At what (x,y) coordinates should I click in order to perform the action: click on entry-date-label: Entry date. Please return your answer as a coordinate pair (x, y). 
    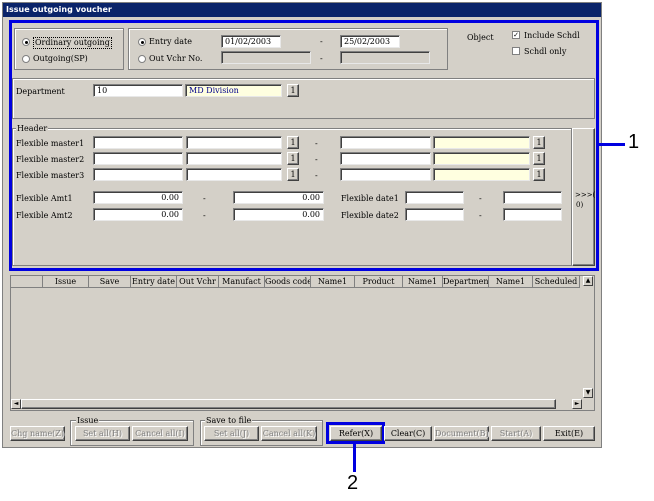
    Looking at the image, I should click on (170, 42).